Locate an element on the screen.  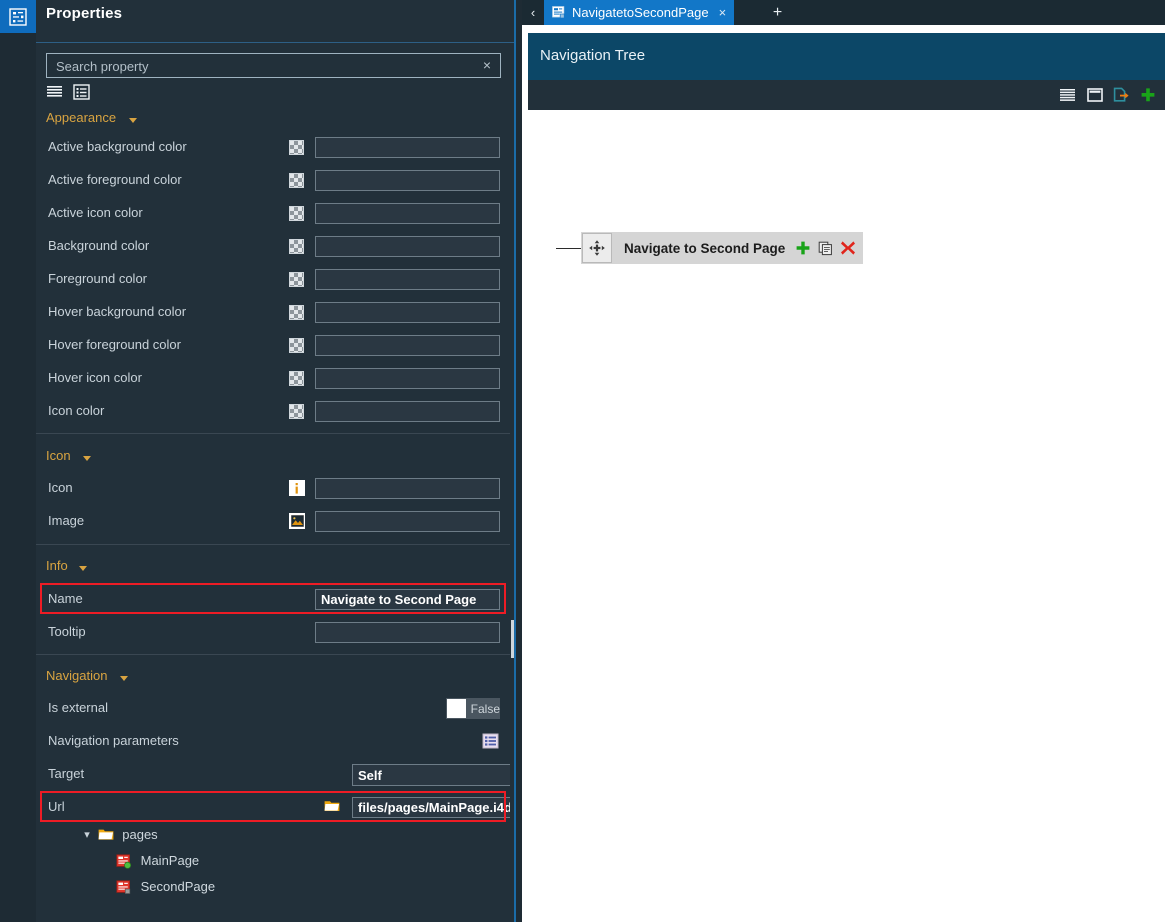
group-header-navigation: Navigation is located at coordinates (275, 677).